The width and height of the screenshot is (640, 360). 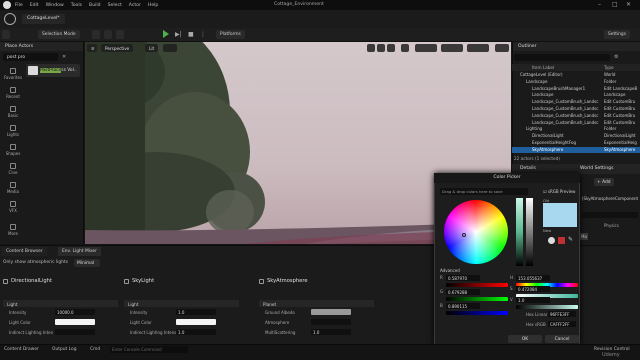 I want to click on minimize-icon: –, so click(x=599, y=4).